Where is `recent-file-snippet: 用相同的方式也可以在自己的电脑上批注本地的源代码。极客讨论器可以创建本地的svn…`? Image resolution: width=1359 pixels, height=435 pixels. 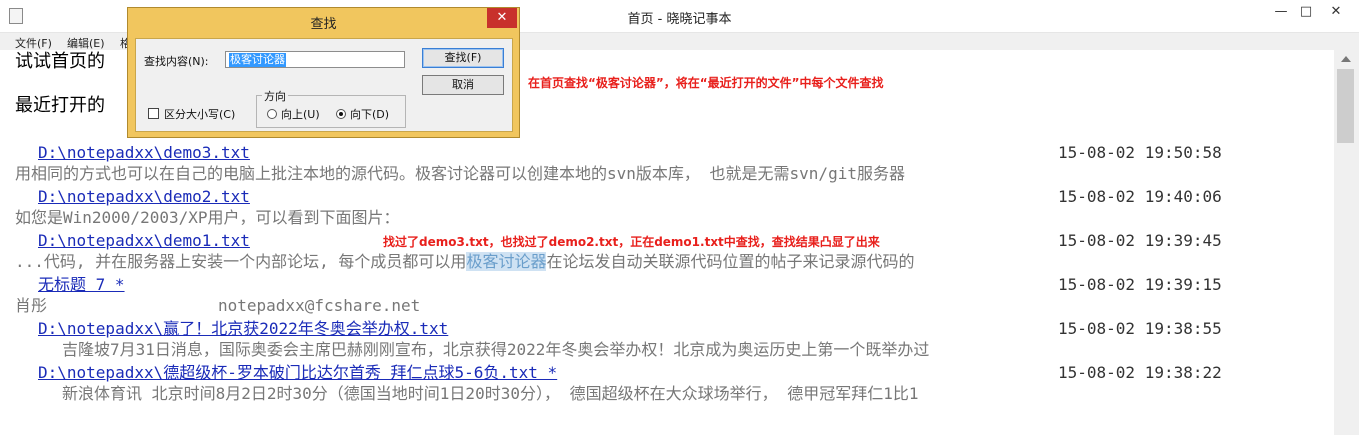
recent-file-snippet: 用相同的方式也可以在自己的电脑上批注本地的源代码。极客讨论器可以创建本地的svn… is located at coordinates (460, 173).